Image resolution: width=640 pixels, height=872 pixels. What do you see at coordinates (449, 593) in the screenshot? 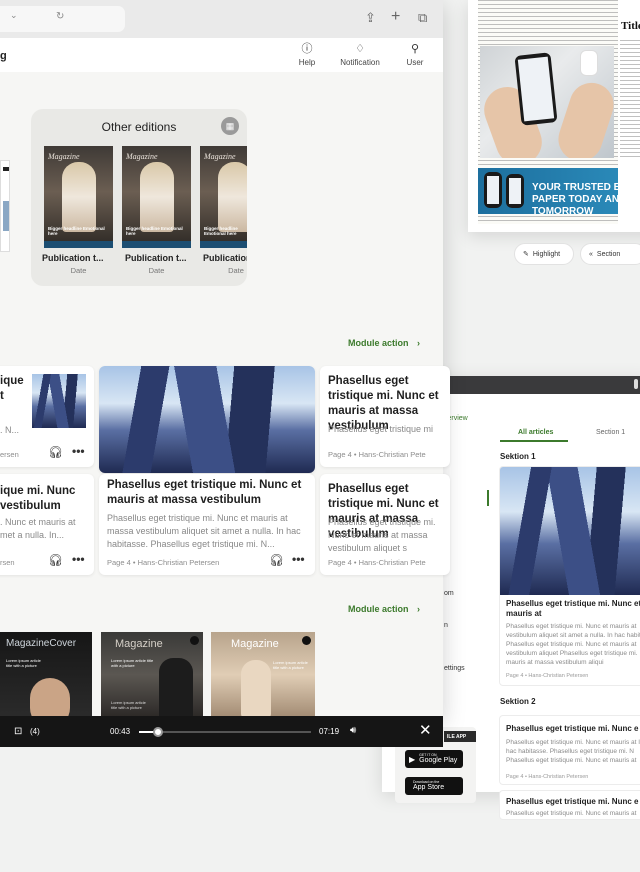
I see `sidebar-item-custom: om` at bounding box center [449, 593].